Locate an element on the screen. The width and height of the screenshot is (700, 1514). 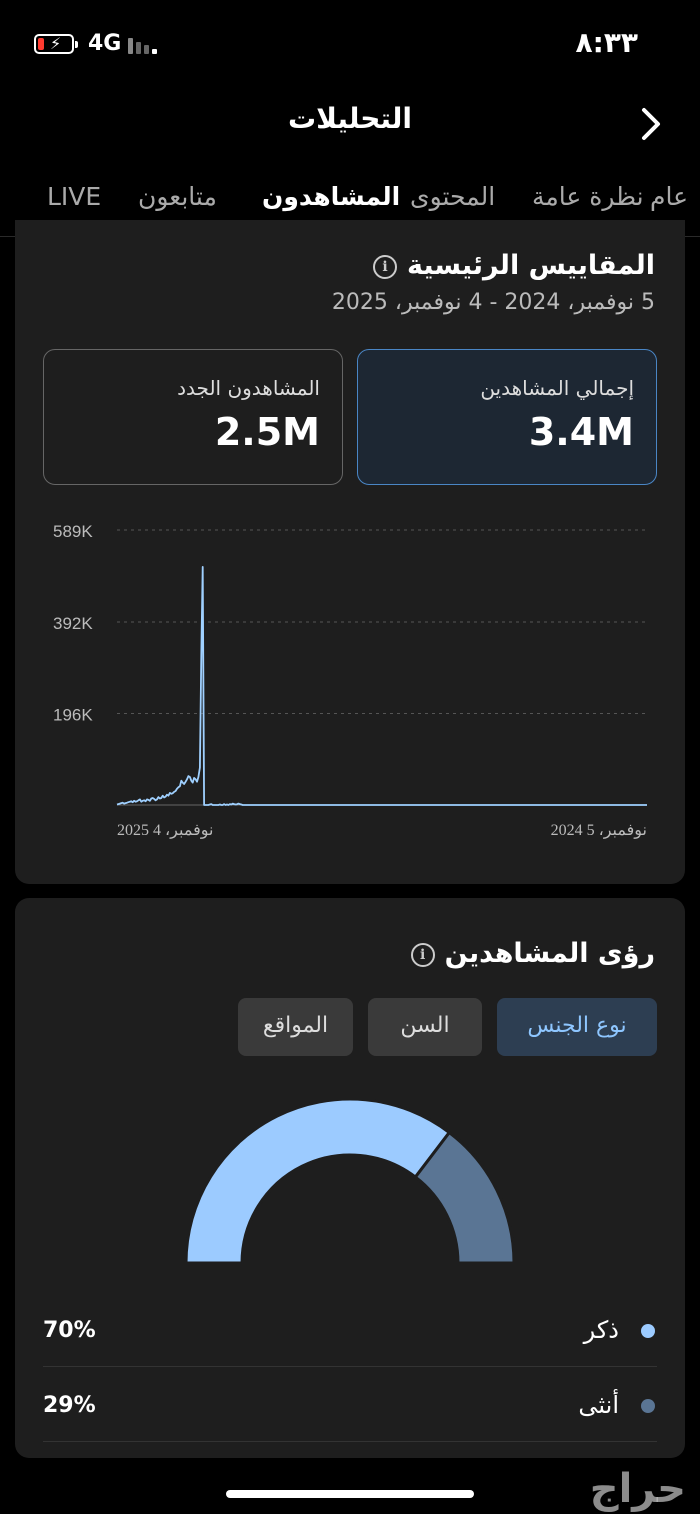
network-type: 4G is located at coordinates (105, 43).